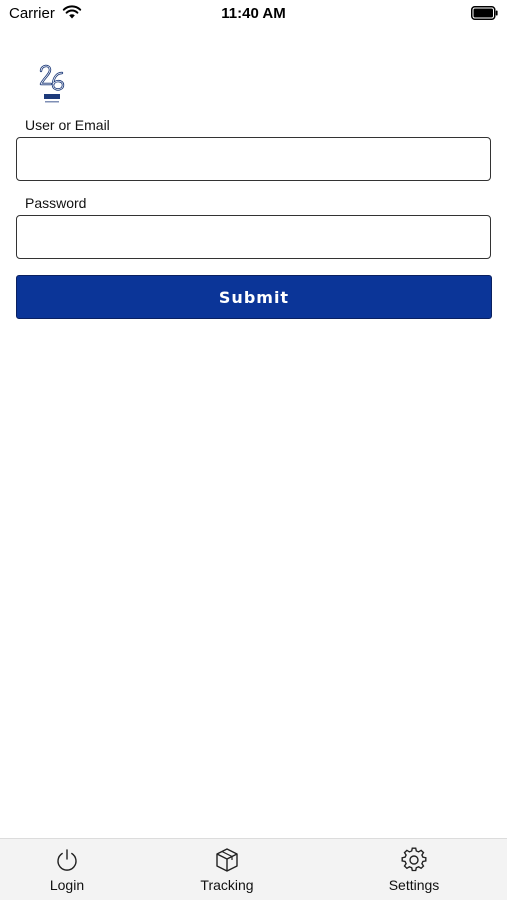 The height and width of the screenshot is (900, 507). Describe the element at coordinates (254, 297) in the screenshot. I see `submit-button: Submit` at that location.